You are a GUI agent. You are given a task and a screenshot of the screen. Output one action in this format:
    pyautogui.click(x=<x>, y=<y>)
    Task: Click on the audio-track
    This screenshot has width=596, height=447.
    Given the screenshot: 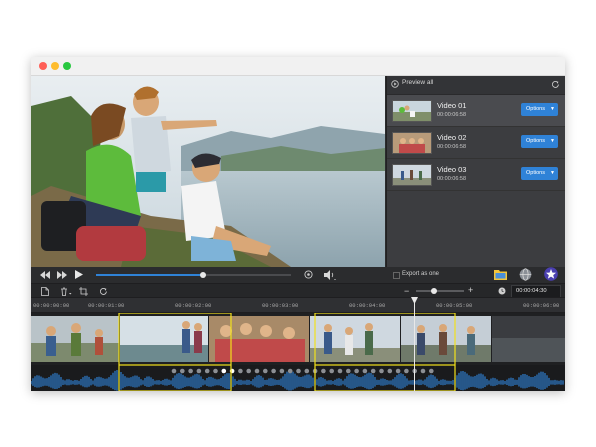 What is the action you would take?
    pyautogui.click(x=298, y=378)
    